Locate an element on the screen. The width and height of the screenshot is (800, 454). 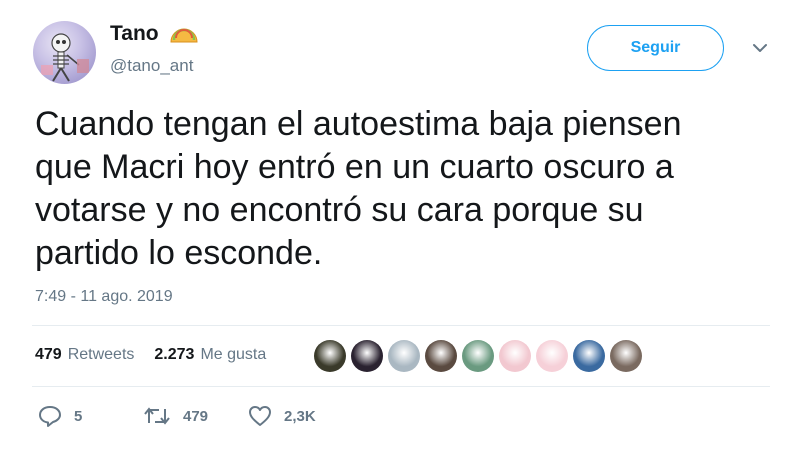
like-button: 2,3K is located at coordinates (282, 416).